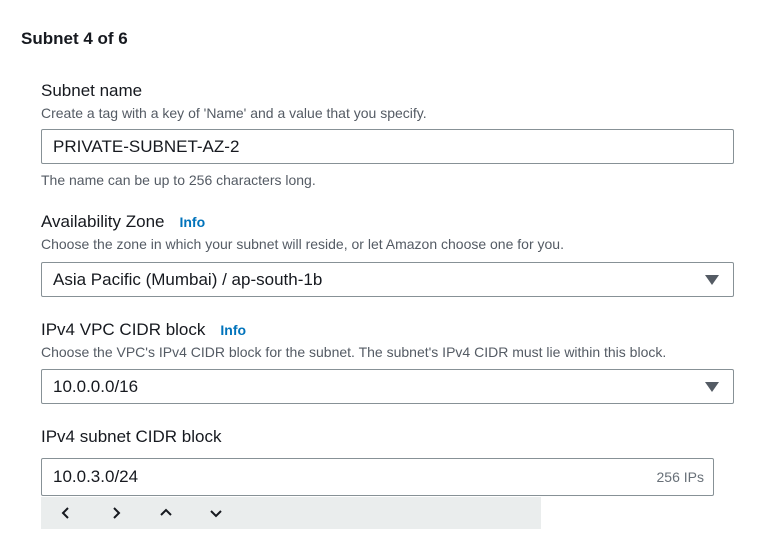 This screenshot has height=544, width=762. What do you see at coordinates (377, 477) in the screenshot?
I see `subnet-cidr-input: 10.0.3.0/24 256 IPs` at bounding box center [377, 477].